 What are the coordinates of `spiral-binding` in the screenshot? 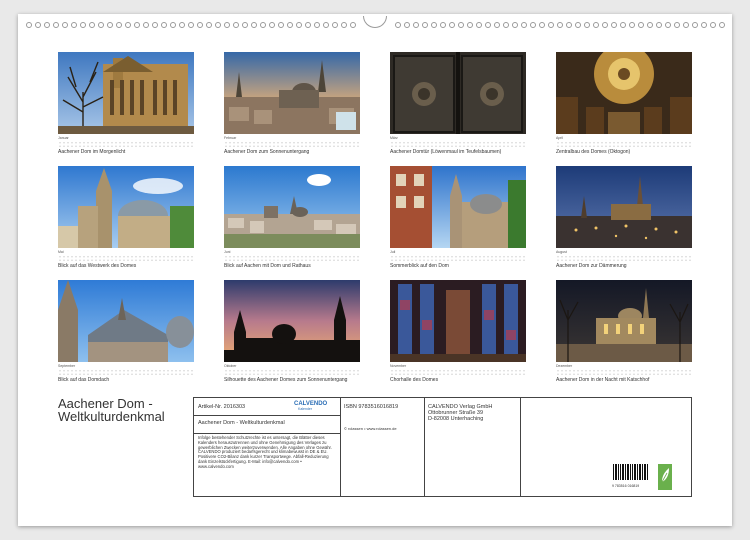 It's located at (375, 24).